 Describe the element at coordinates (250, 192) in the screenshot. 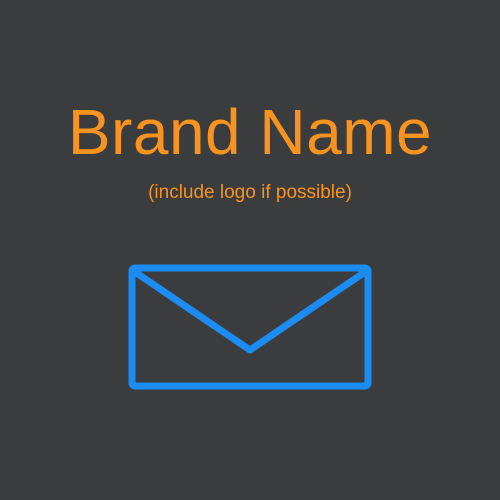

I see `brand-logo-hint: (include logo if possible)` at that location.